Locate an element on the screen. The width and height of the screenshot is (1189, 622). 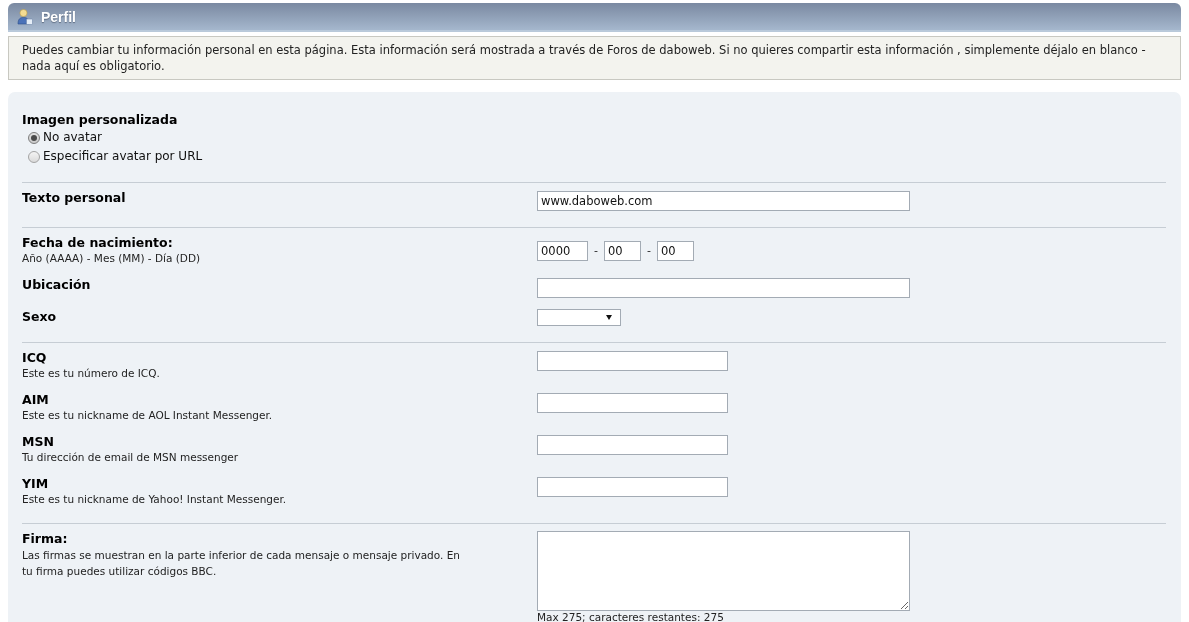
field-label: Texto personal is located at coordinates (74, 198).